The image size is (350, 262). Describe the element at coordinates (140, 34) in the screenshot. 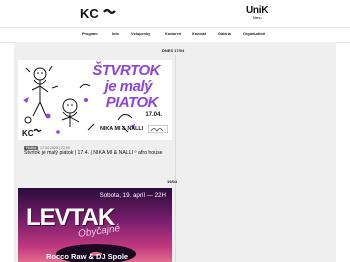

I see `nav-item-vstupenky: Vstupenky` at that location.